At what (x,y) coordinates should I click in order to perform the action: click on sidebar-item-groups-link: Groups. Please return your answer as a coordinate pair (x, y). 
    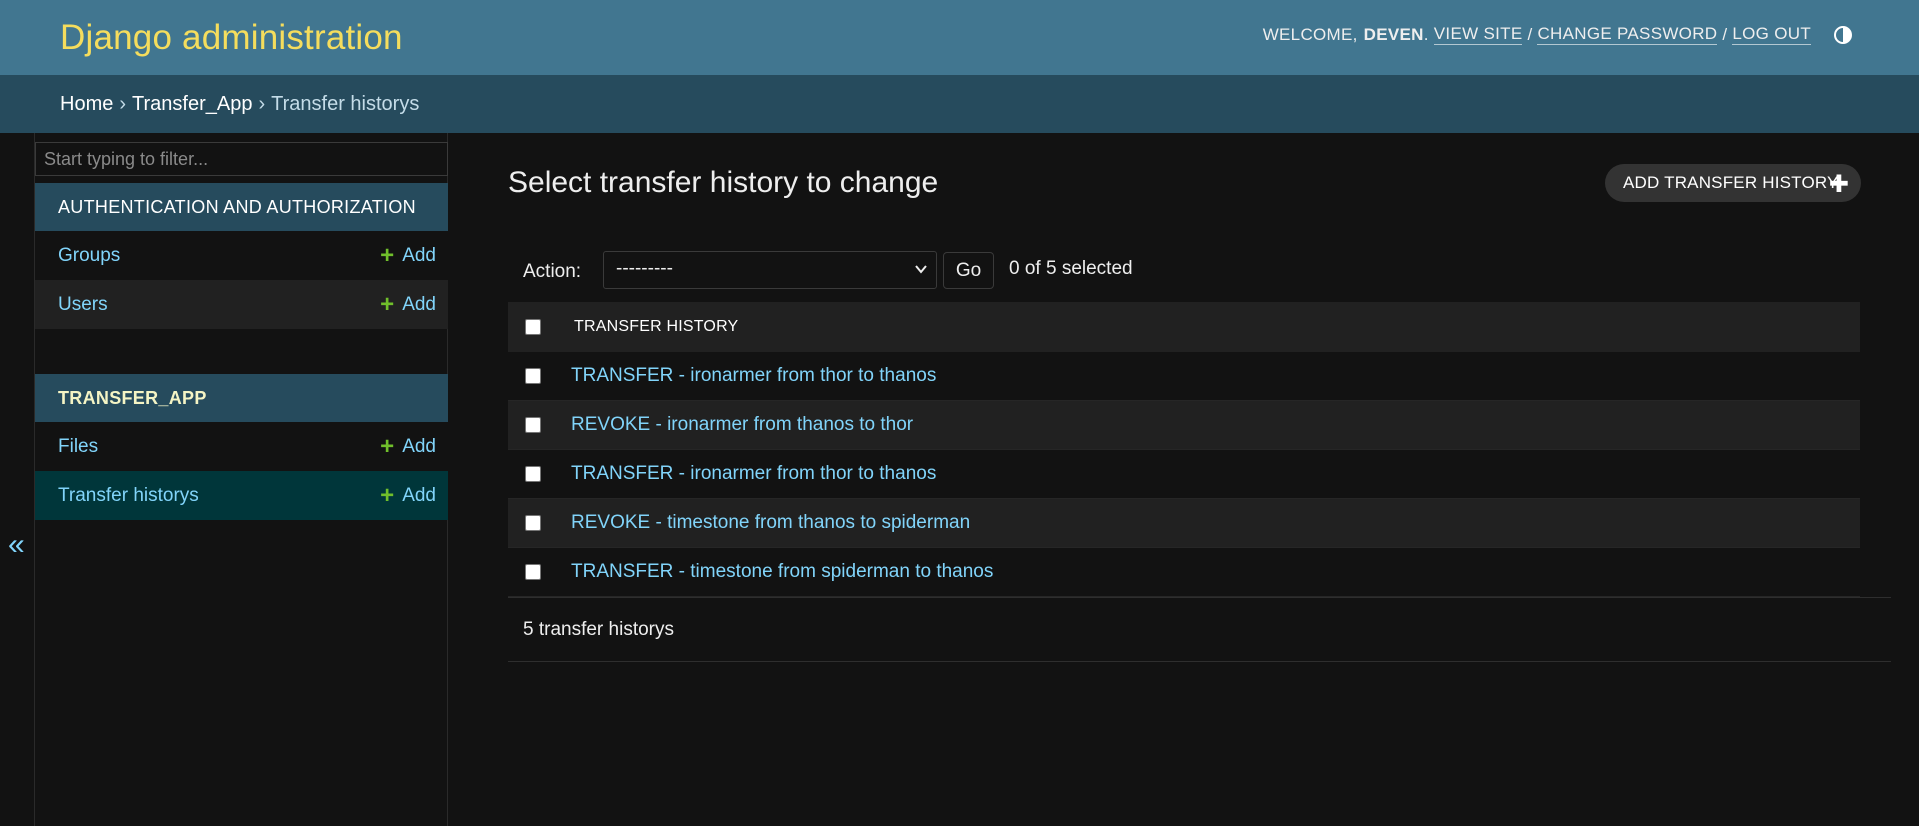
    Looking at the image, I should click on (89, 256).